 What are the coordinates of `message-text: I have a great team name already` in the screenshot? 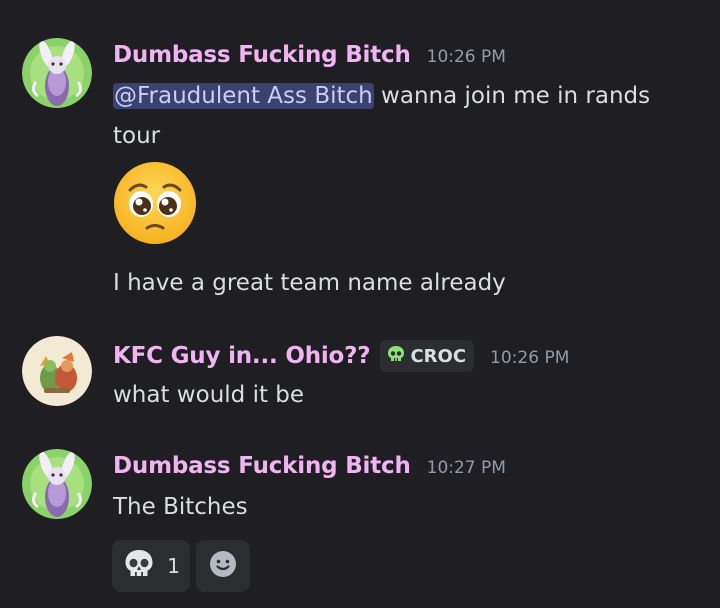 It's located at (309, 283).